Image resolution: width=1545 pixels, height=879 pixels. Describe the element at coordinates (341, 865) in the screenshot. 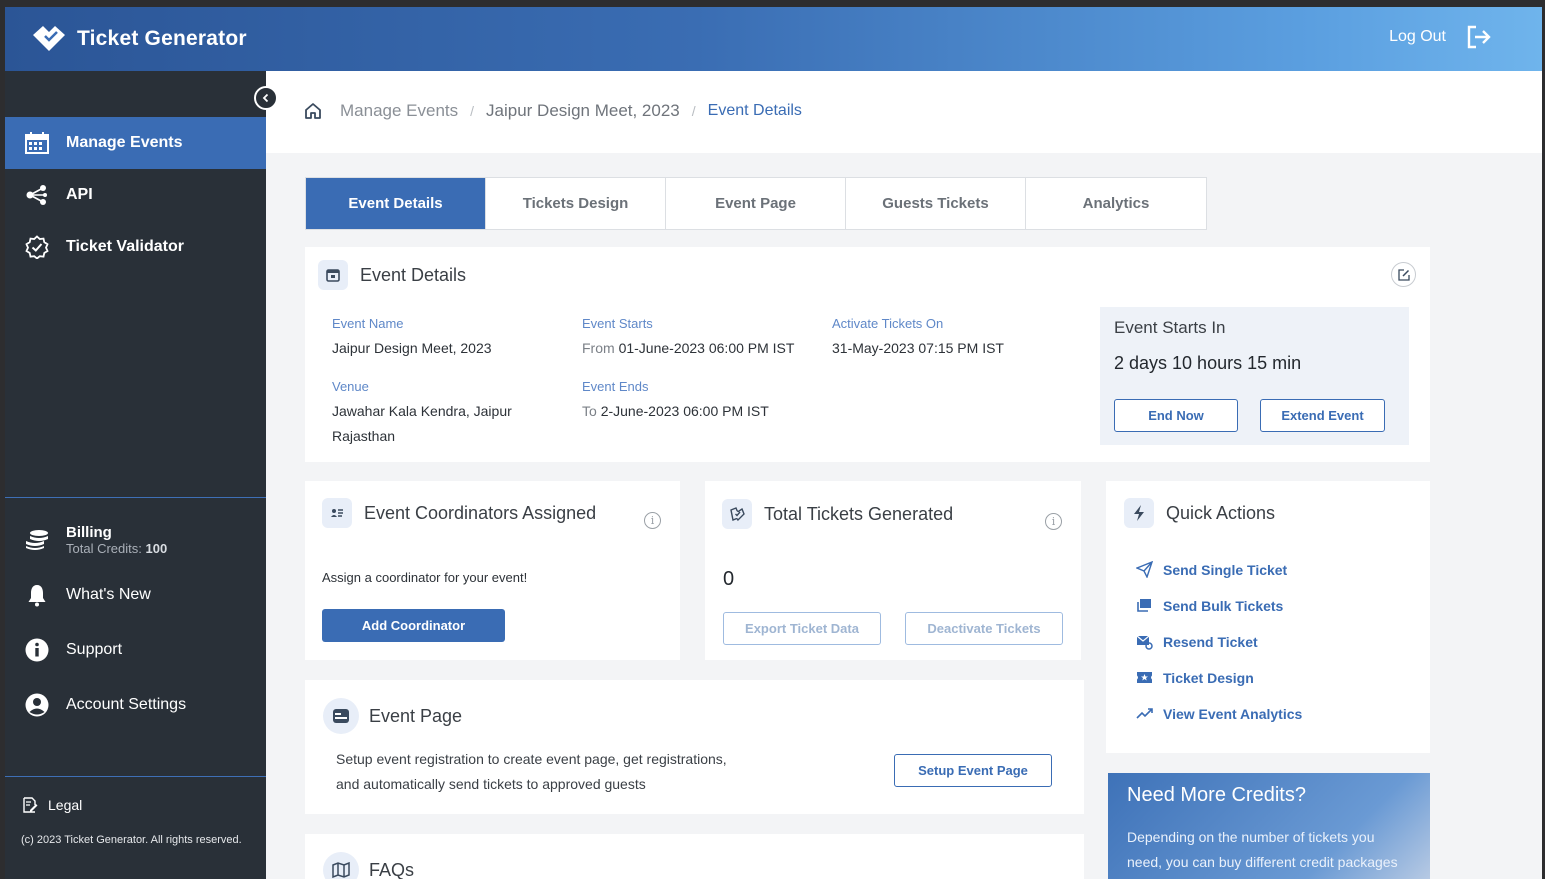

I see `map-icon` at that location.